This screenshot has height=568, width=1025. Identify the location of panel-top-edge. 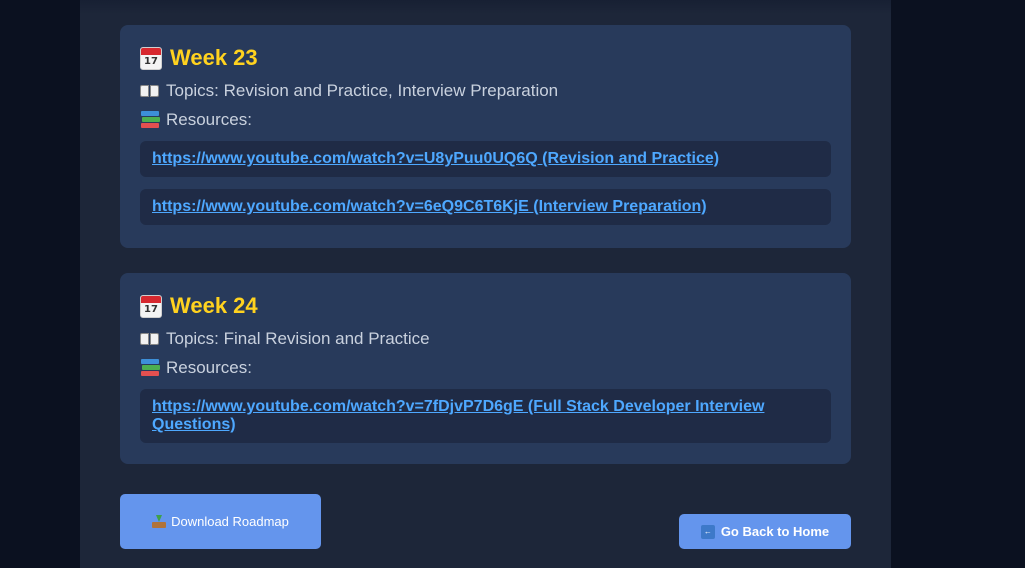
(485, 7).